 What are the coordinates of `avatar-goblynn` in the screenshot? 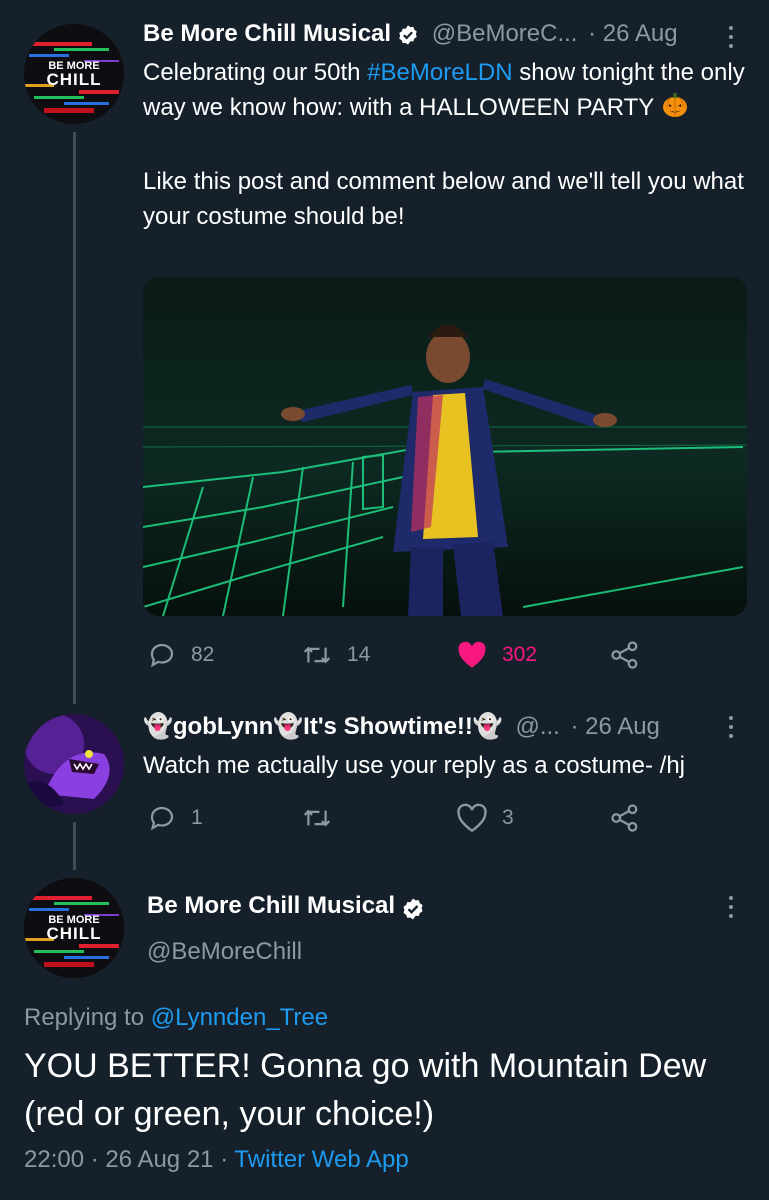 It's located at (74, 764).